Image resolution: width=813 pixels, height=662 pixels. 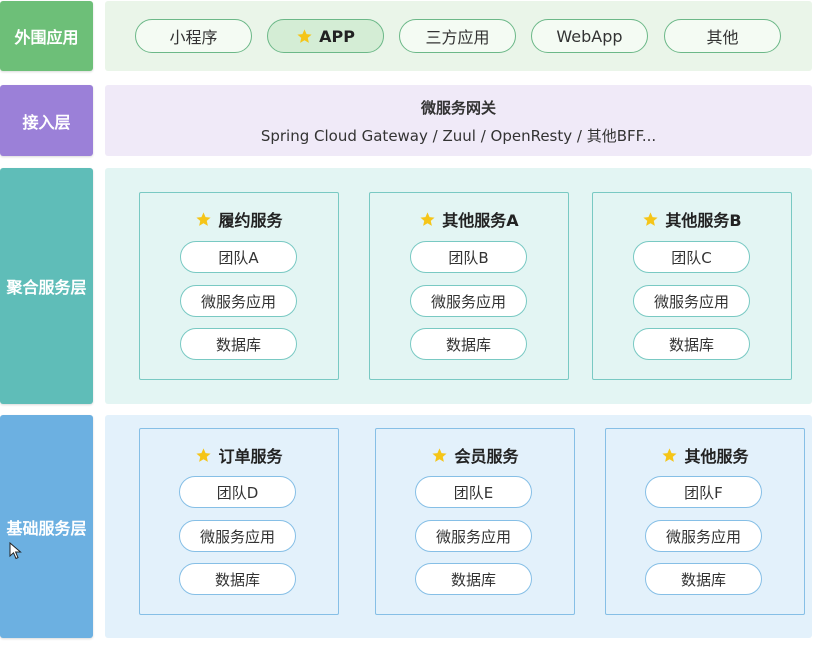 I want to click on app-pill-label: 三方应用, so click(x=457, y=37).